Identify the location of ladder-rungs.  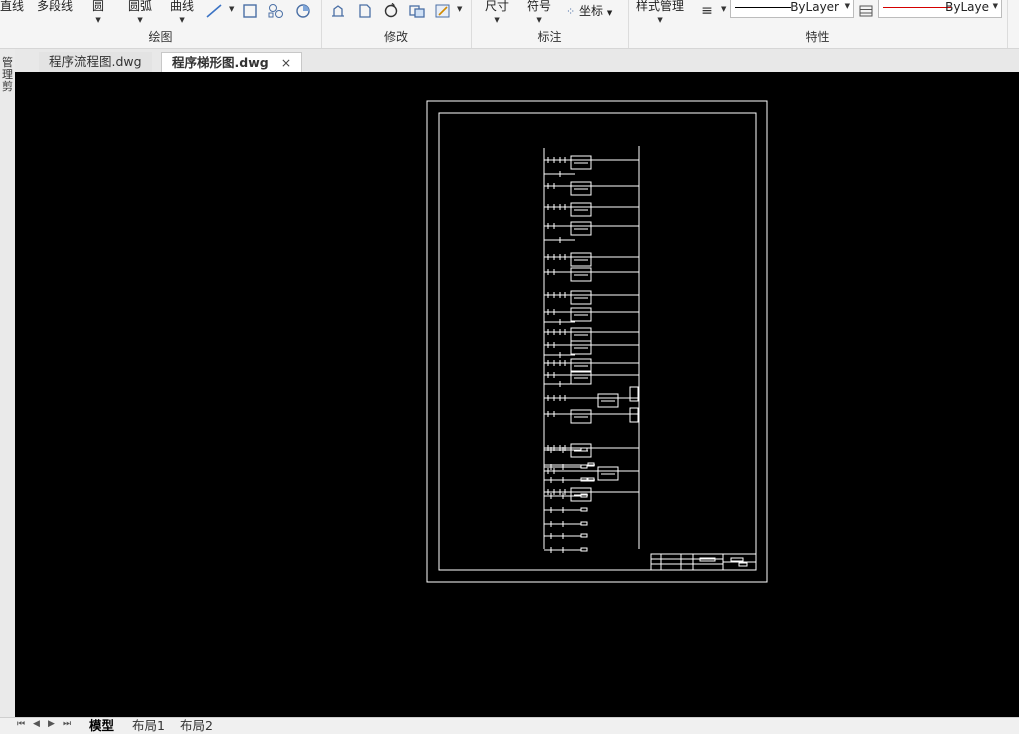
(591, 354).